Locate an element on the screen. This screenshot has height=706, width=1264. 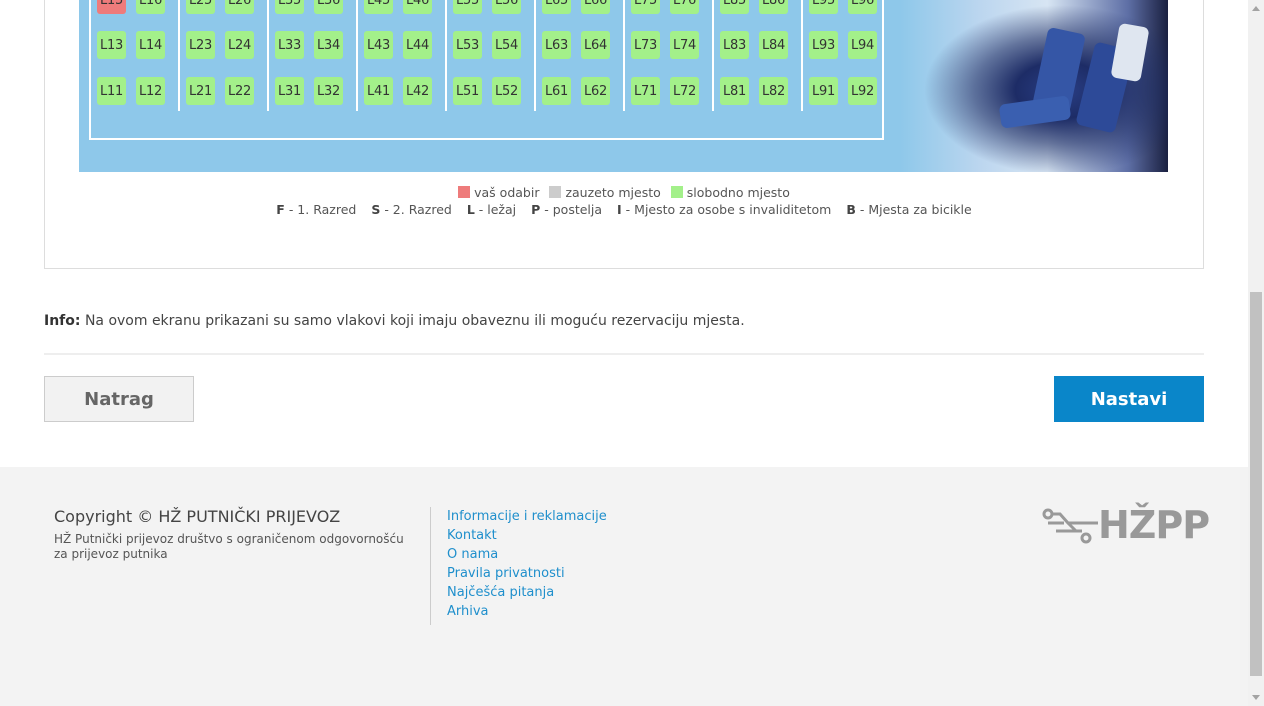
footer-link-about: O nama is located at coordinates (527, 554).